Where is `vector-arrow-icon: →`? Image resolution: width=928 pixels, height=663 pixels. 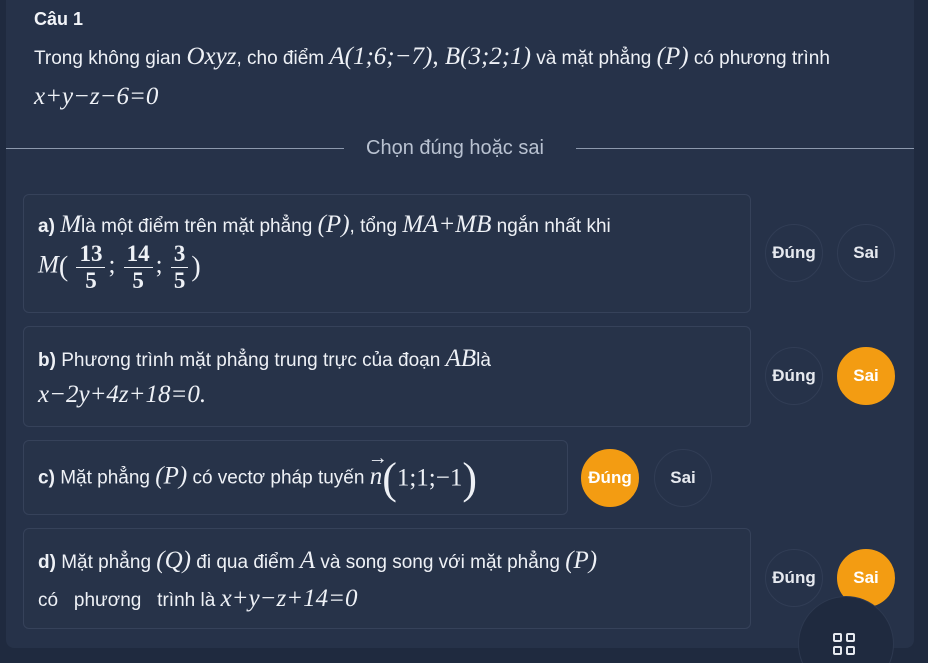 vector-arrow-icon: → is located at coordinates (377, 457).